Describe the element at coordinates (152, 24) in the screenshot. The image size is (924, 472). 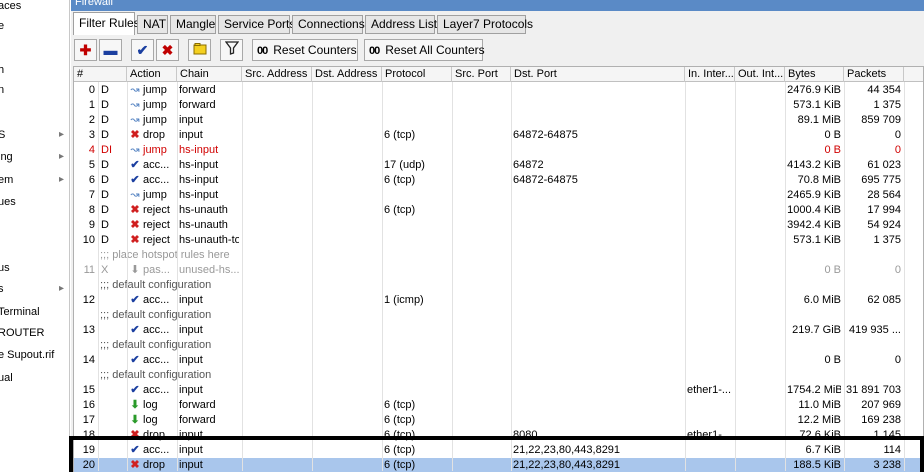
I see `tab-nat: NAT` at that location.